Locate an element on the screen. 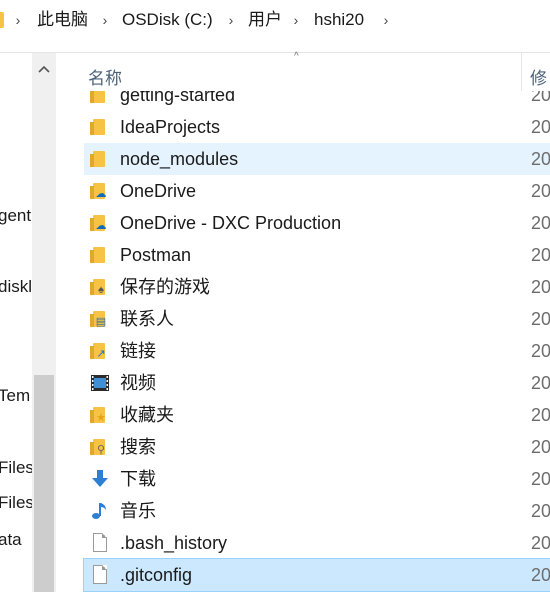 The height and width of the screenshot is (592, 550). breadcrumb-hshi20: hshi20 is located at coordinates (339, 20).